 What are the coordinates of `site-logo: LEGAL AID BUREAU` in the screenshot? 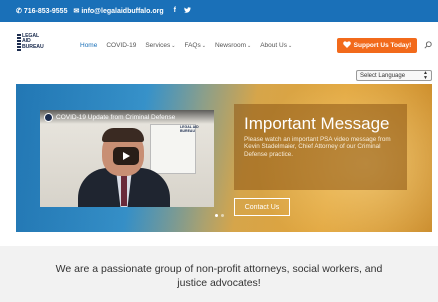 It's located at (32, 44).